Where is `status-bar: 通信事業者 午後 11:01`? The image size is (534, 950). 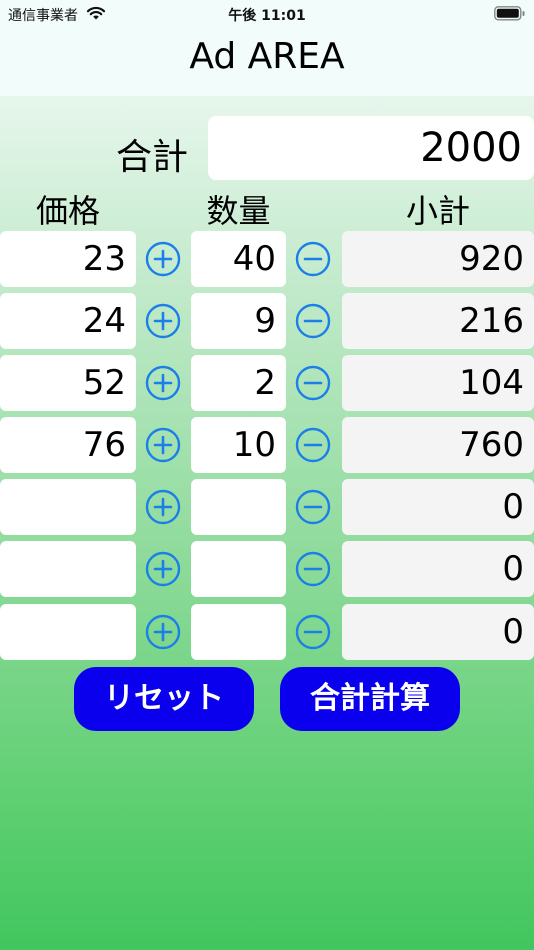 status-bar: 通信事業者 午後 11:01 is located at coordinates (267, 14).